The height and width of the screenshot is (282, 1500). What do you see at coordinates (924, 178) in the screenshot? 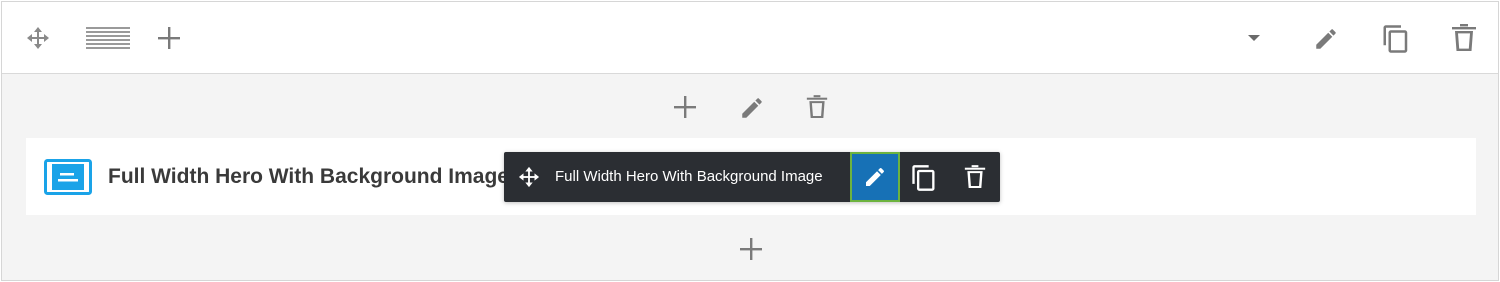
I see `popover-copy-icon` at bounding box center [924, 178].